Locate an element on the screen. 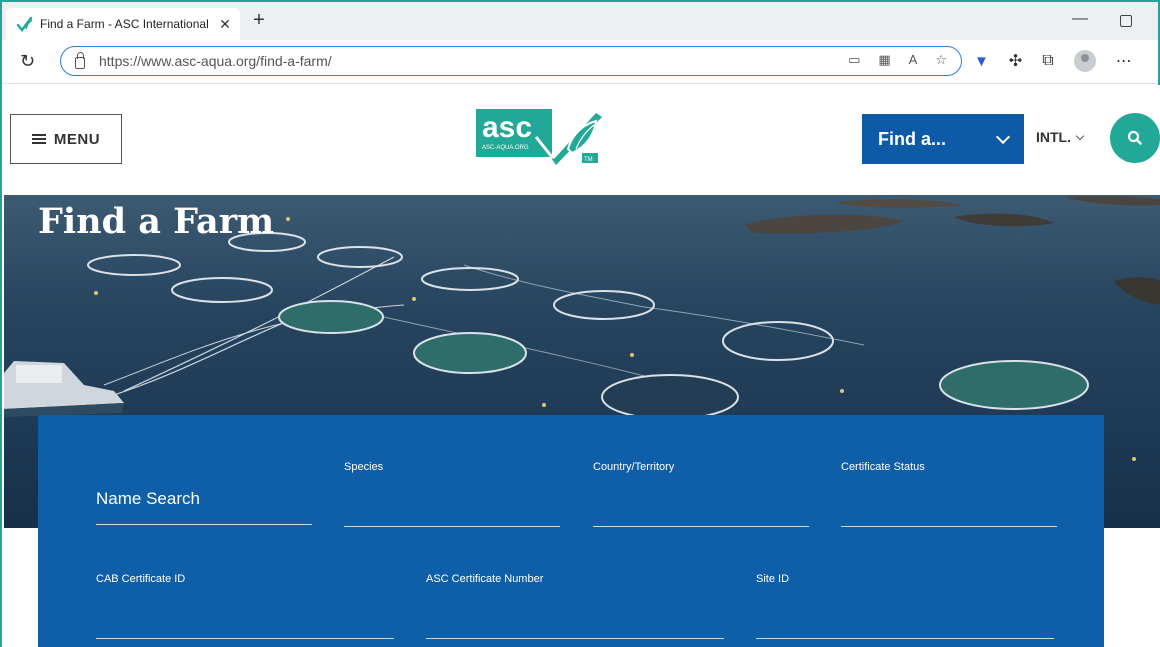 This screenshot has width=1160, height=647. vpn-extension-icon: ▼ is located at coordinates (981, 61).